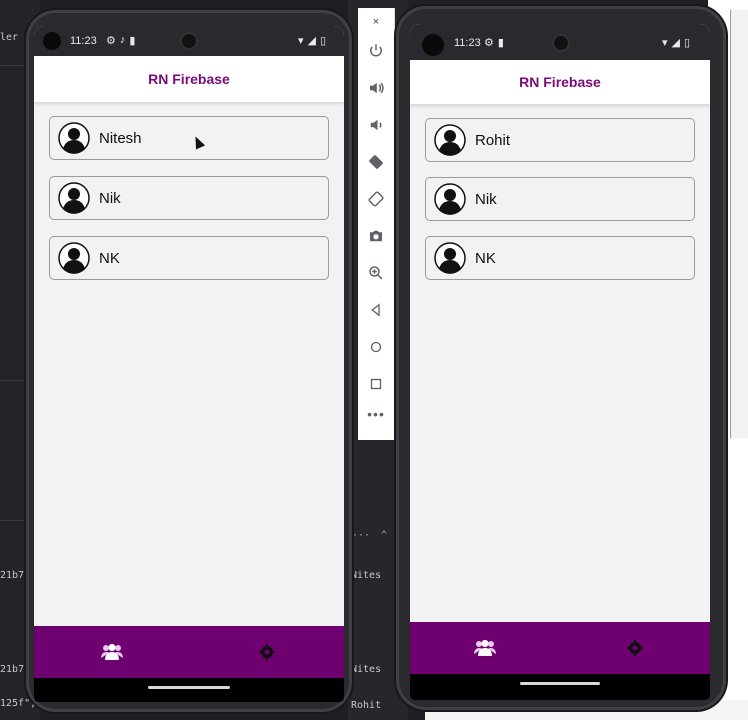 The height and width of the screenshot is (720, 748). I want to click on user-list: Nitesh Nik NK, so click(189, 191).